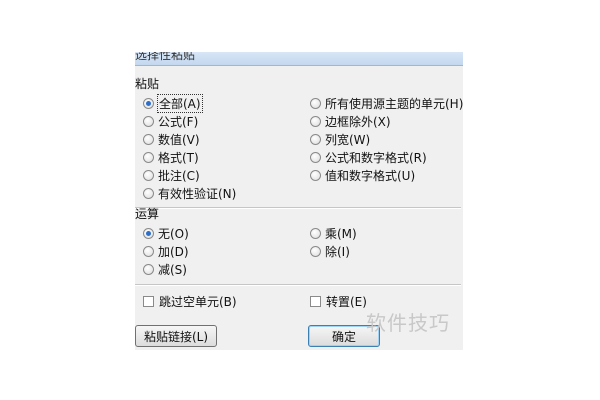 Image resolution: width=600 pixels, height=400 pixels. I want to click on dialog-title: 选择性粘贴, so click(165, 57).